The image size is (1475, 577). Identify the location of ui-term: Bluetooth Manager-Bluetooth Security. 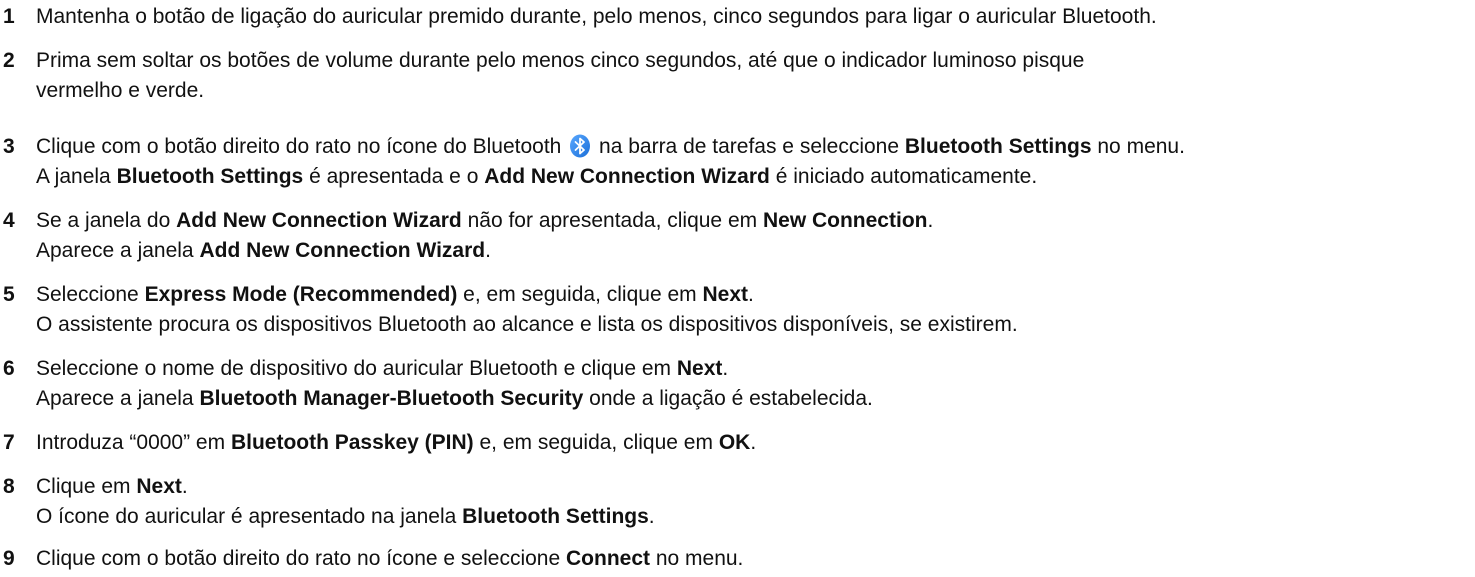
(391, 398).